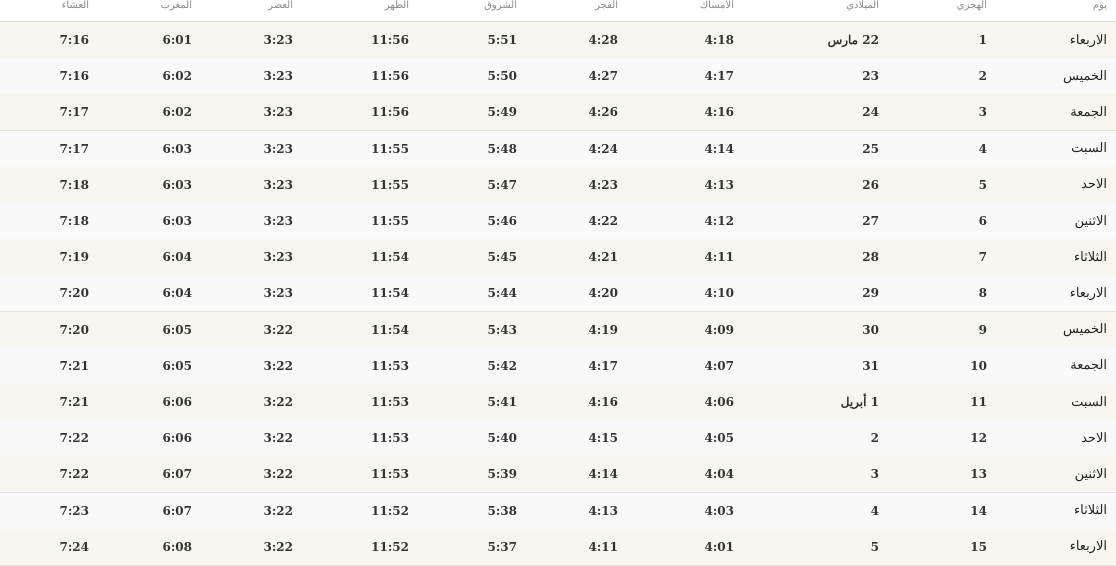  Describe the element at coordinates (176, 5) in the screenshot. I see `header-maghrib: المغرب` at that location.